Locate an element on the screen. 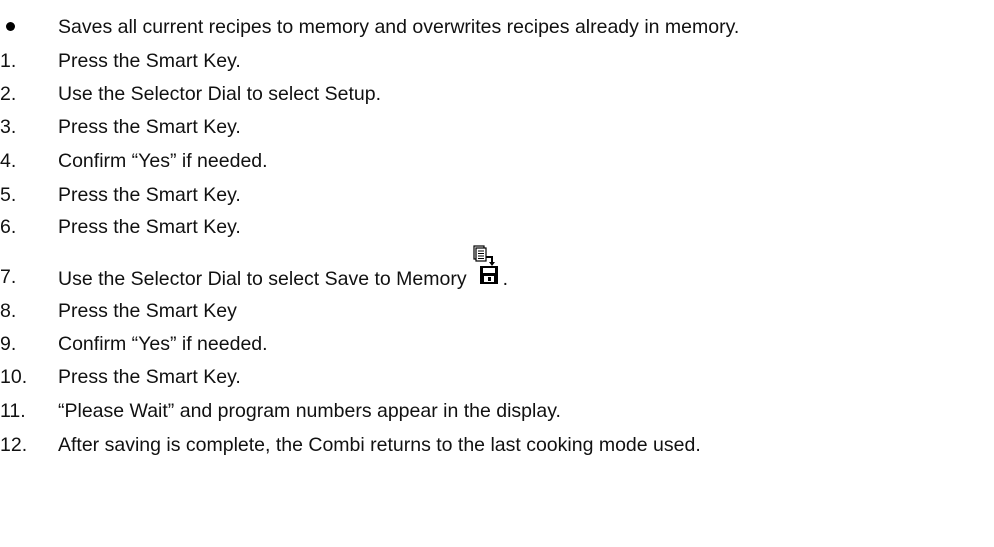  step-number: 6. is located at coordinates (8, 227).